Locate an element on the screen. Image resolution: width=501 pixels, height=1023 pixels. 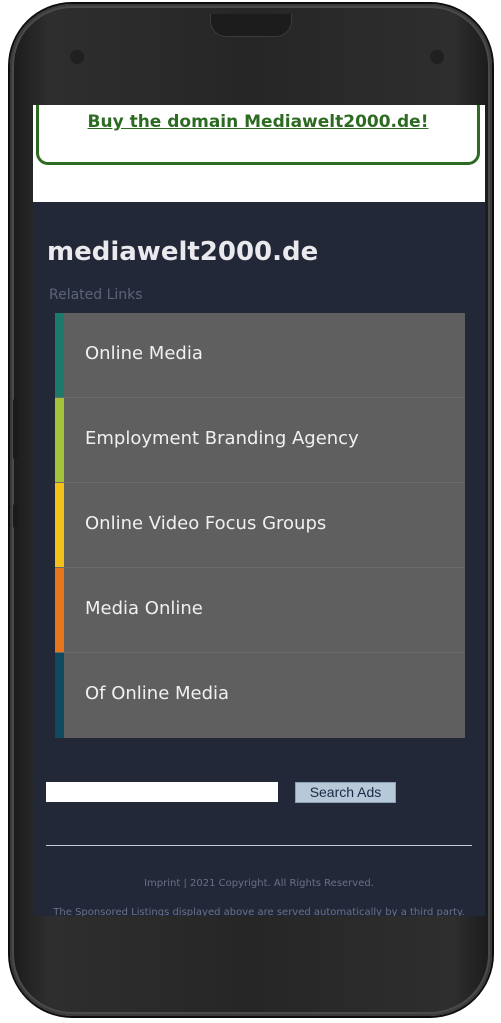
volume-button is located at coordinates (15, 429).